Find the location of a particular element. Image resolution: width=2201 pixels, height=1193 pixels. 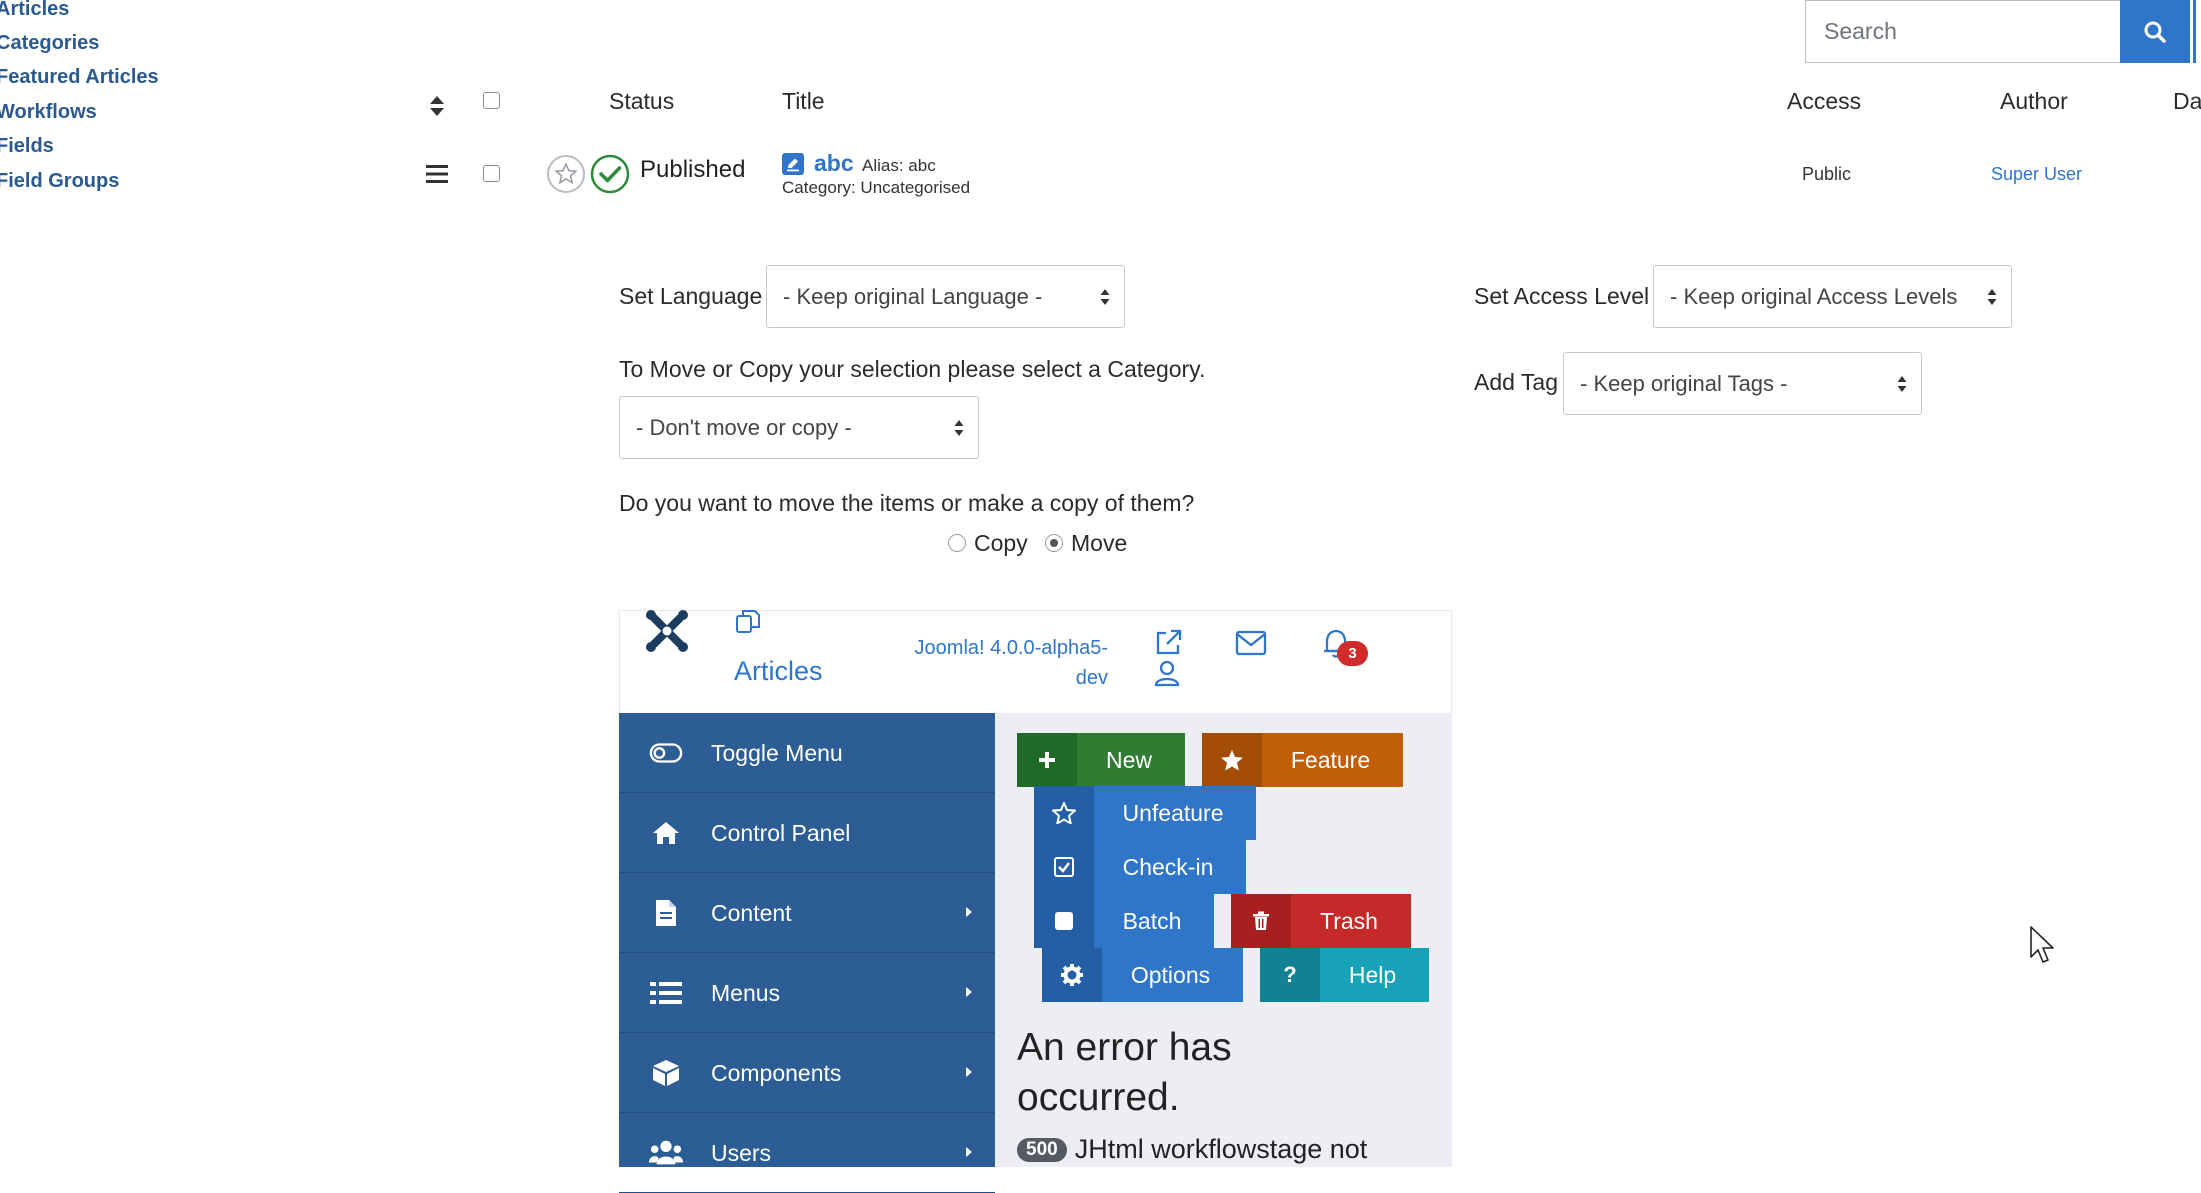

users-icon is located at coordinates (666, 1153).